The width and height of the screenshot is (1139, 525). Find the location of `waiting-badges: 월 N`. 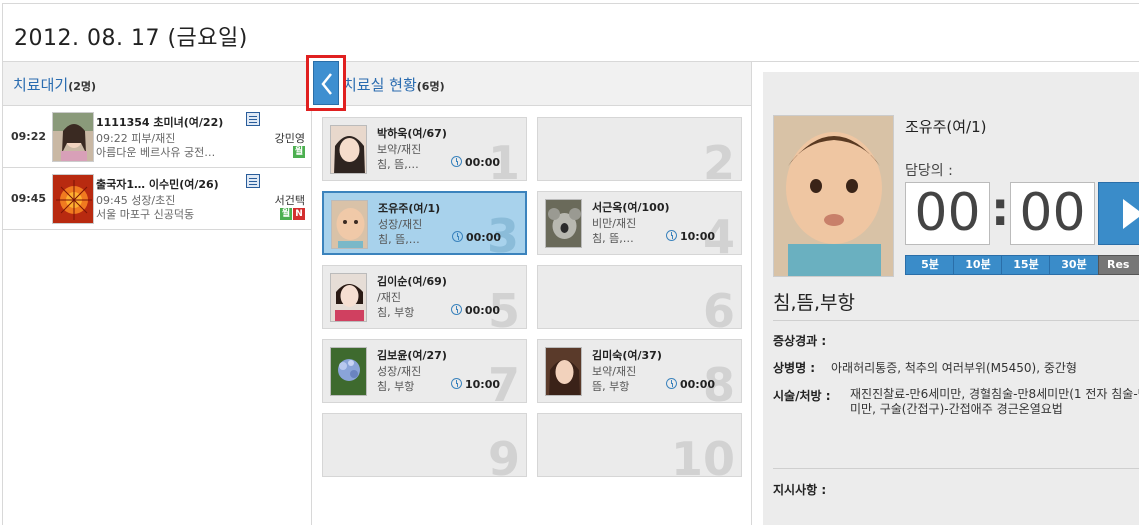

waiting-badges: 월 N is located at coordinates (292, 214).